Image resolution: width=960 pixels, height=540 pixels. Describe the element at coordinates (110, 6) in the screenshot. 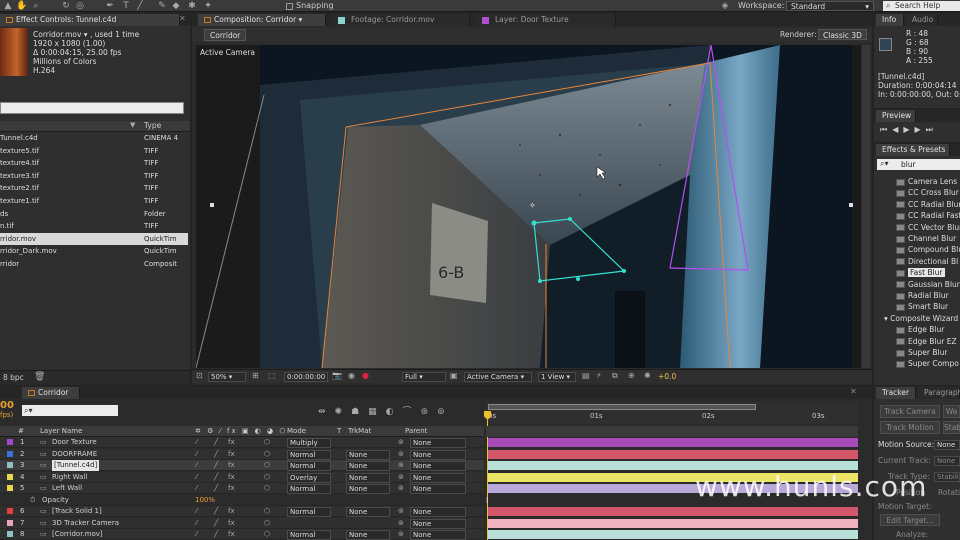

I see `pen-tool-icon: ✒` at that location.